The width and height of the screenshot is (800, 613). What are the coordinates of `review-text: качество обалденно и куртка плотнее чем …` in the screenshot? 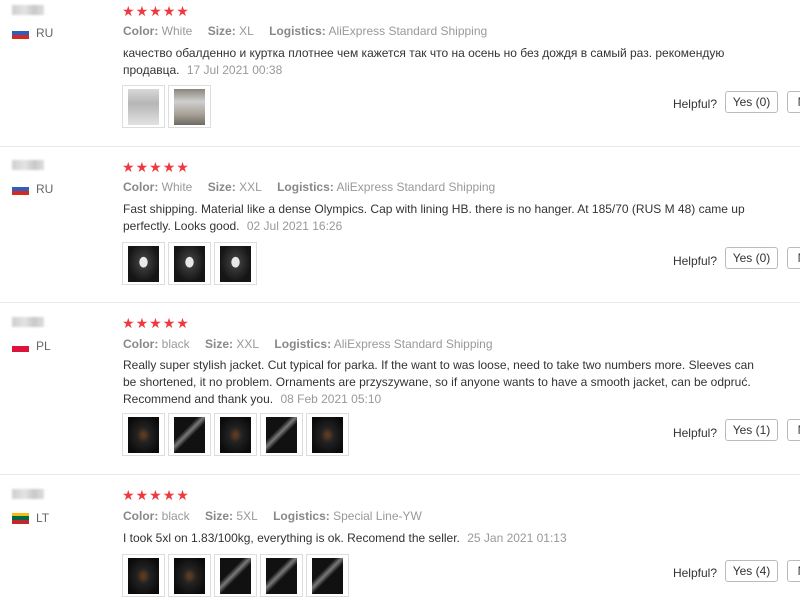 It's located at (424, 61).